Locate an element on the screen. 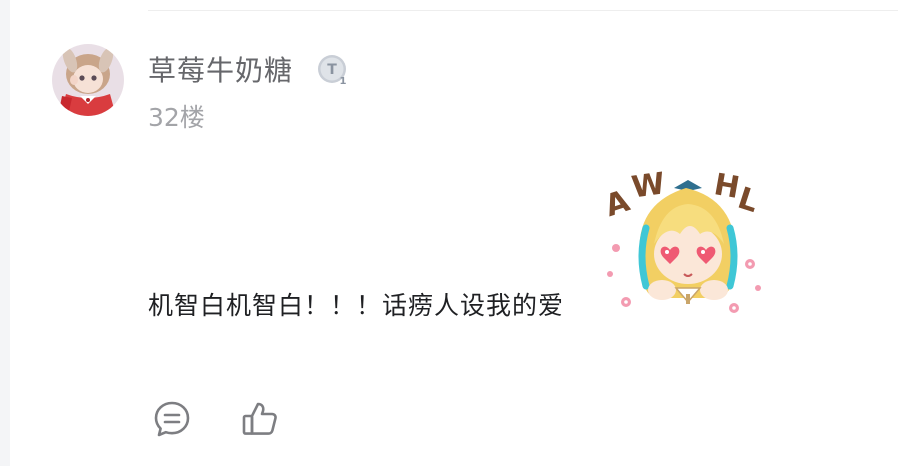 The image size is (898, 466). like-button is located at coordinates (260, 418).